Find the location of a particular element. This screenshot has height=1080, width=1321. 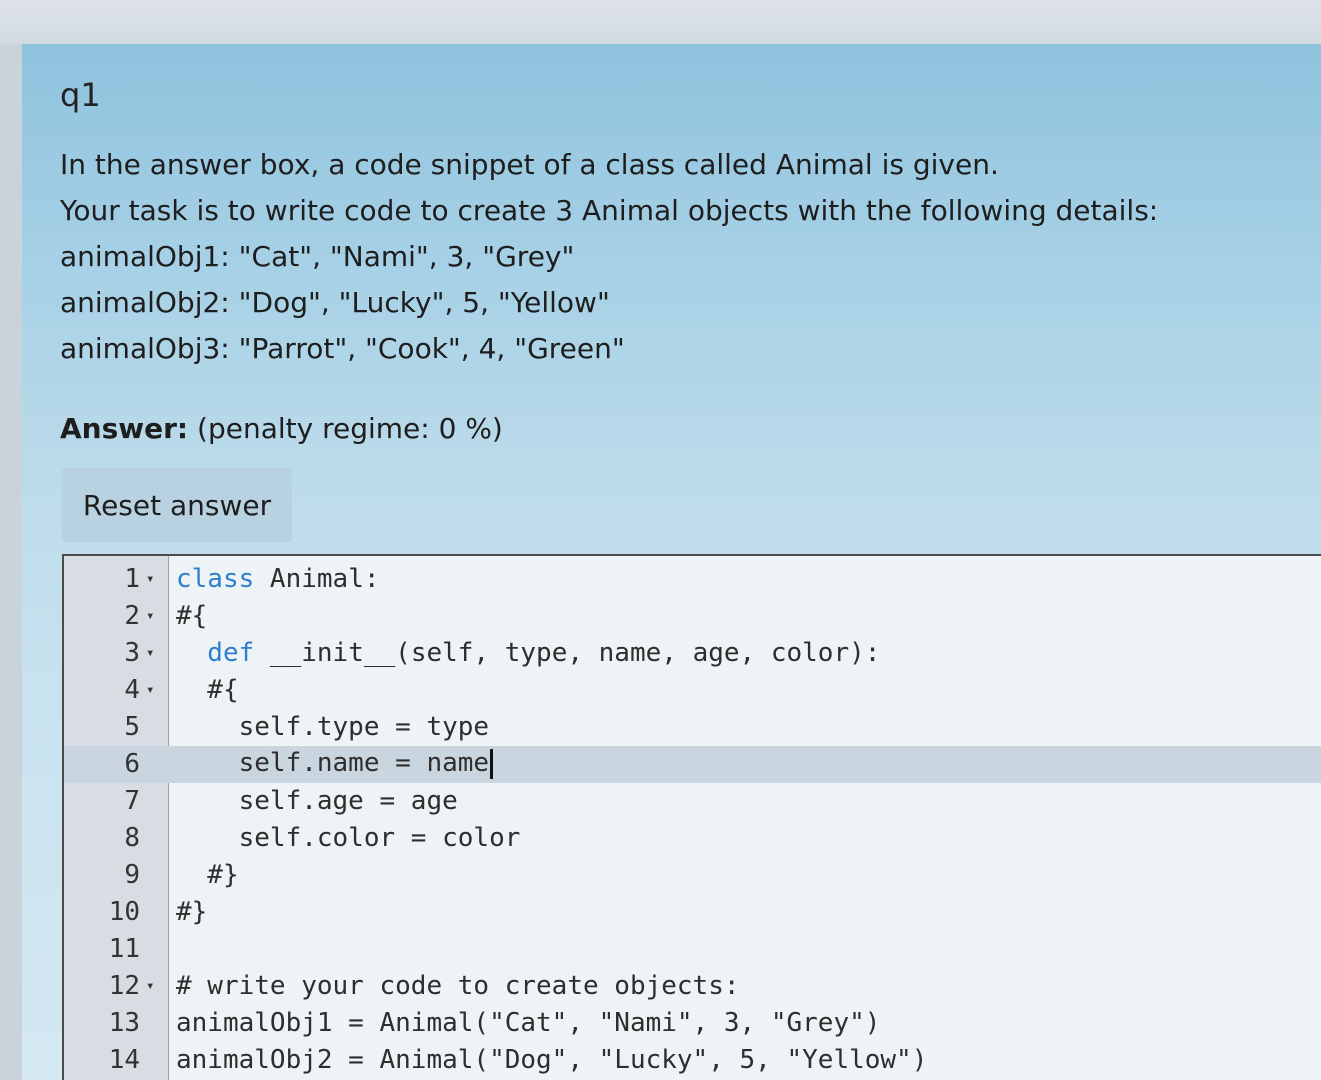

question-number: q1 is located at coordinates (80, 95).